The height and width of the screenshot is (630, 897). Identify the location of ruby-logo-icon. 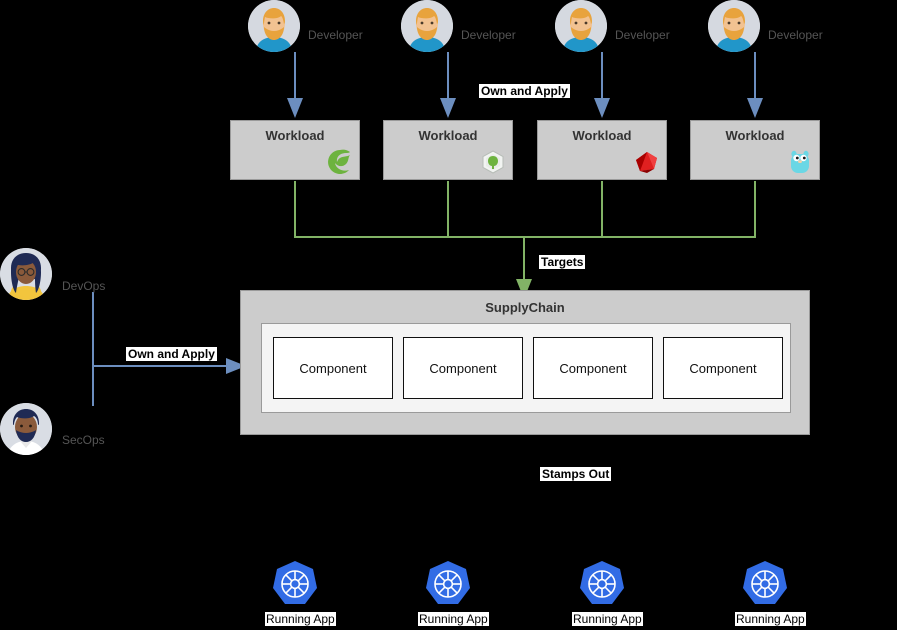
(646, 162).